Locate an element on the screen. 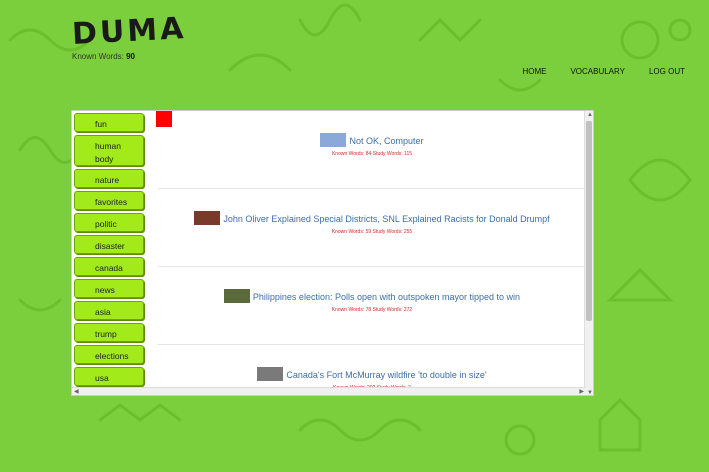  scroll-right-arrow-icon: ▶ is located at coordinates (581, 391).